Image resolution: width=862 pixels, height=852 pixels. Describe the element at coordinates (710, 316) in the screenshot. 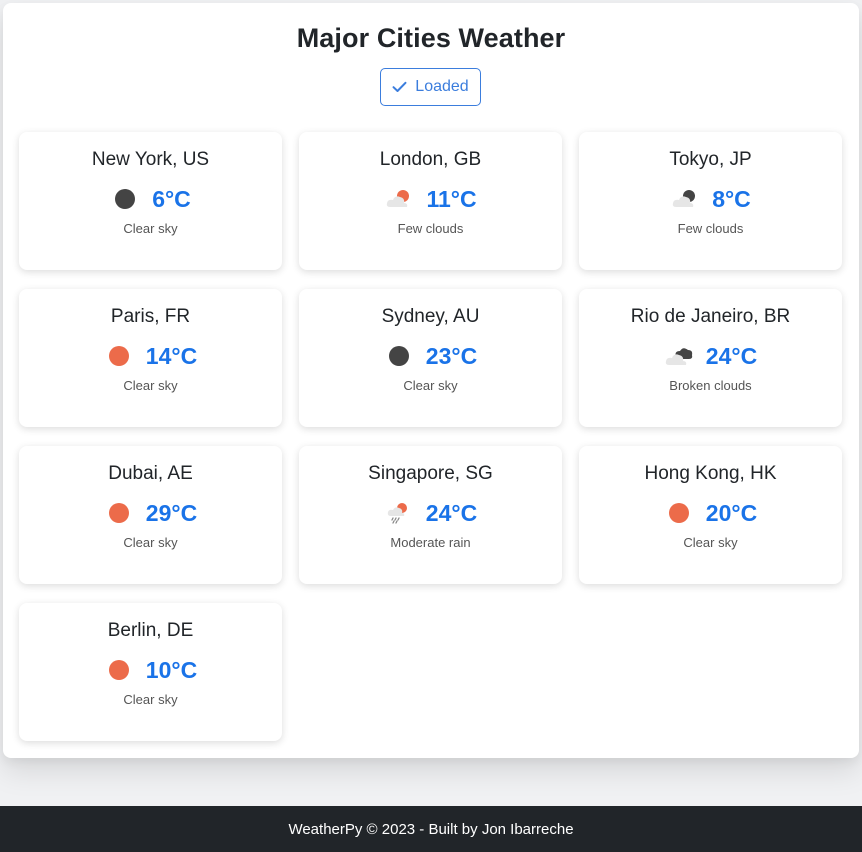

I see `city-name: Rio de Janeiro, BR` at that location.